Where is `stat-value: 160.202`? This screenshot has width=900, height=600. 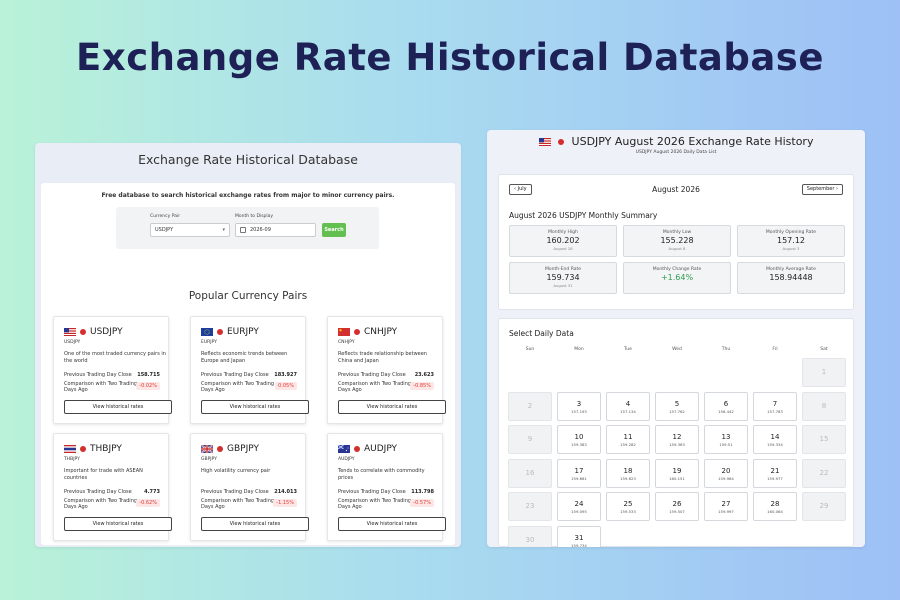 stat-value: 160.202 is located at coordinates (563, 240).